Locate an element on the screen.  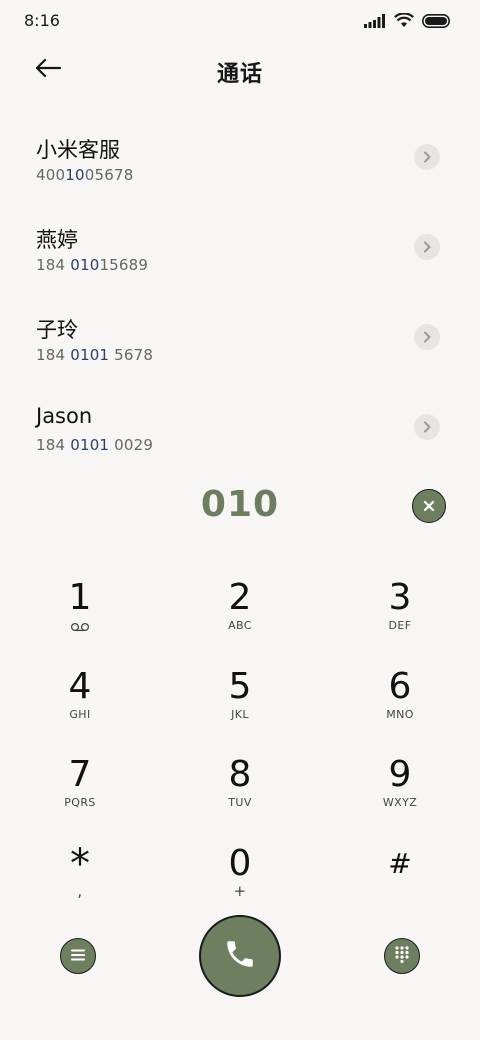
status-icons is located at coordinates (407, 22).